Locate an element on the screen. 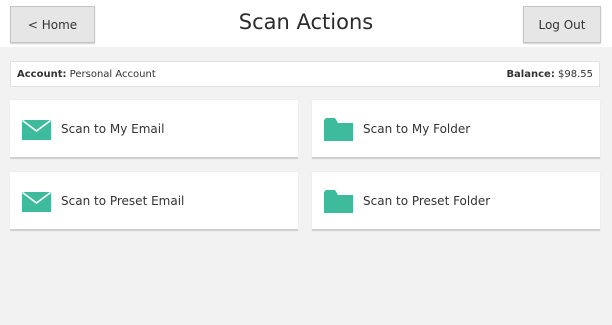  home-button-label: < Home is located at coordinates (52, 24).